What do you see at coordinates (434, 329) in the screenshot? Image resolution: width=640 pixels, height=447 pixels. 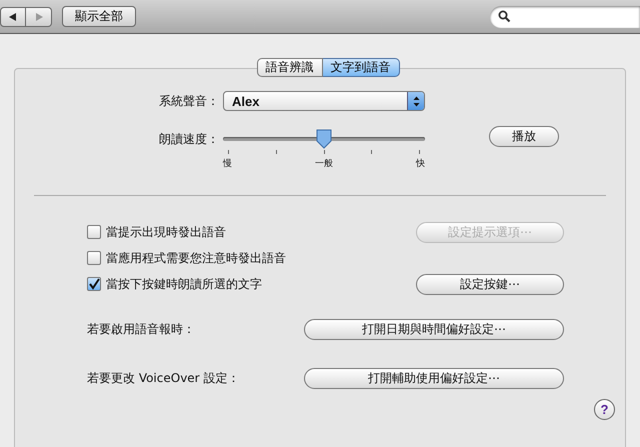 I see `open-preferences-button: 打開日期與時間偏好設定⋯` at bounding box center [434, 329].